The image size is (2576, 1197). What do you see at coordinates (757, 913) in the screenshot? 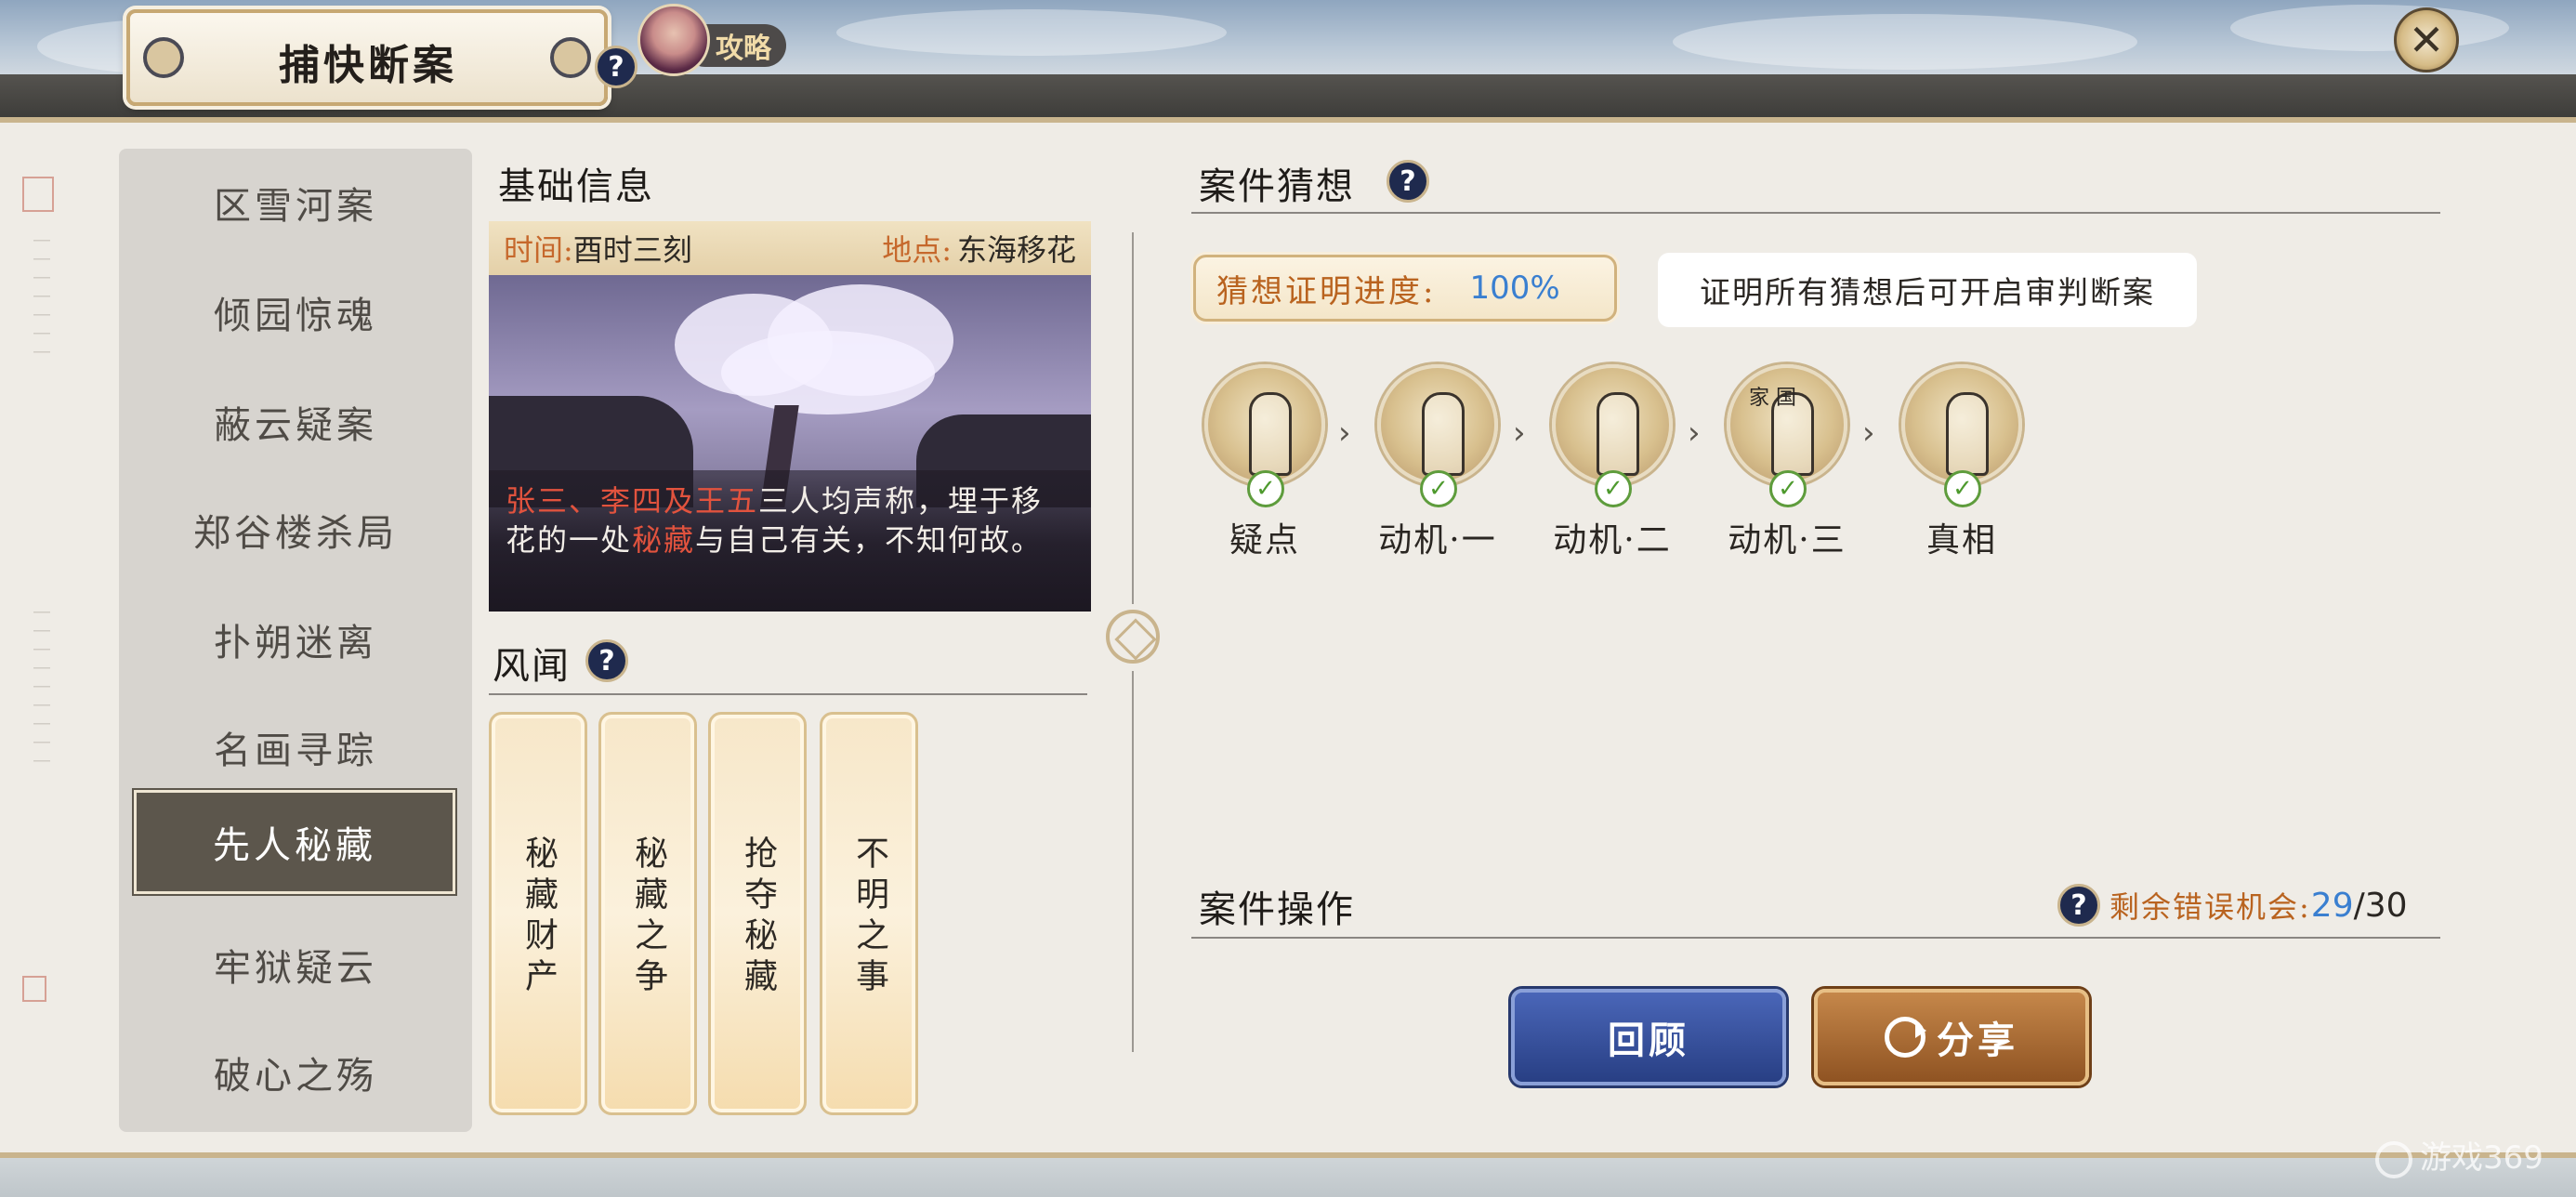
I see `rumor-card: 抢夺秘藏` at bounding box center [757, 913].